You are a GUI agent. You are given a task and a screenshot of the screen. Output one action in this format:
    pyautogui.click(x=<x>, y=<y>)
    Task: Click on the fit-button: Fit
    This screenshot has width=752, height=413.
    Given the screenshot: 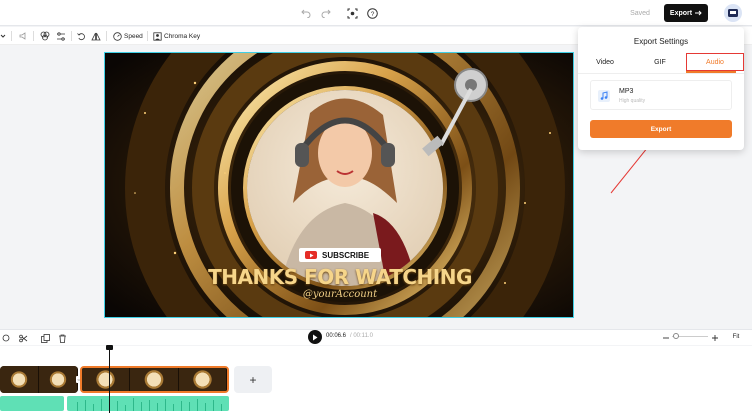 What is the action you would take?
    pyautogui.click(x=736, y=336)
    